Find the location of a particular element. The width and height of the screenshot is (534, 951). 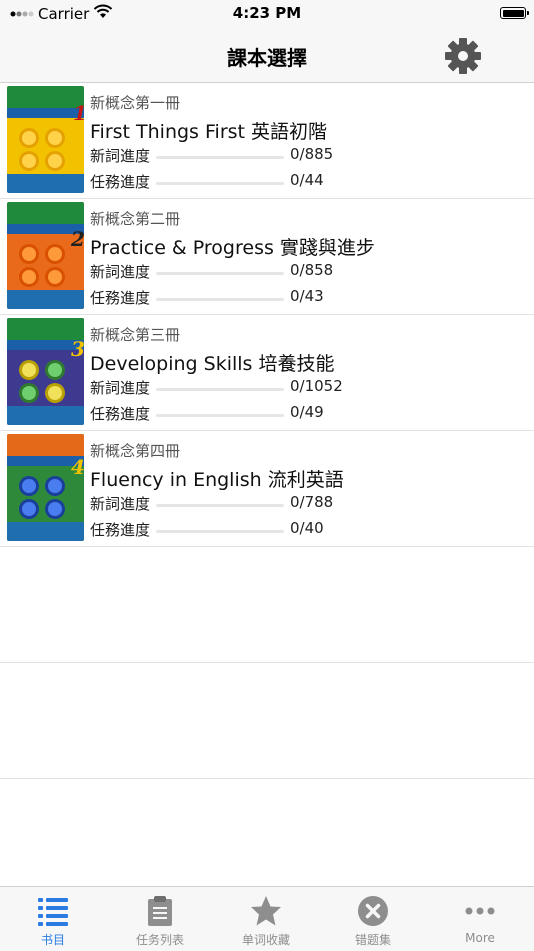

list-icon is located at coordinates (53, 911).